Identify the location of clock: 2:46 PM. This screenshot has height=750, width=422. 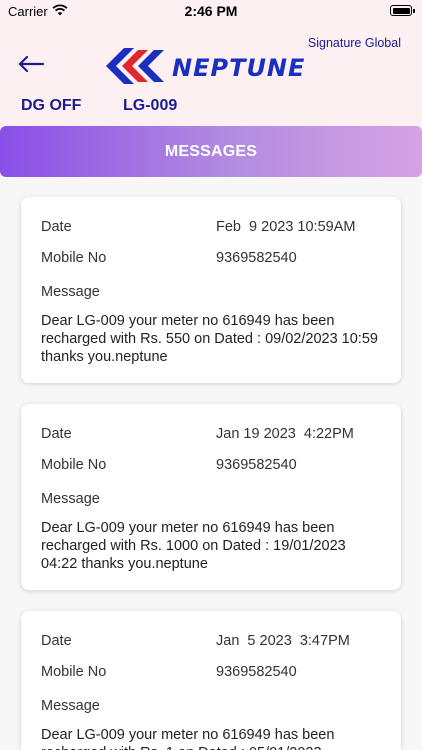
(211, 11).